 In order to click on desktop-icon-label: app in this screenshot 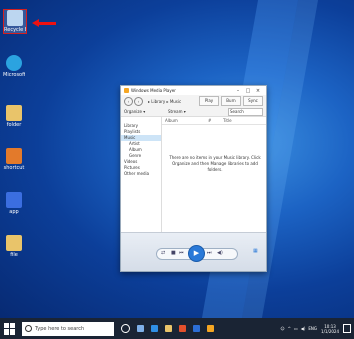, I will do `click(14, 212)`.